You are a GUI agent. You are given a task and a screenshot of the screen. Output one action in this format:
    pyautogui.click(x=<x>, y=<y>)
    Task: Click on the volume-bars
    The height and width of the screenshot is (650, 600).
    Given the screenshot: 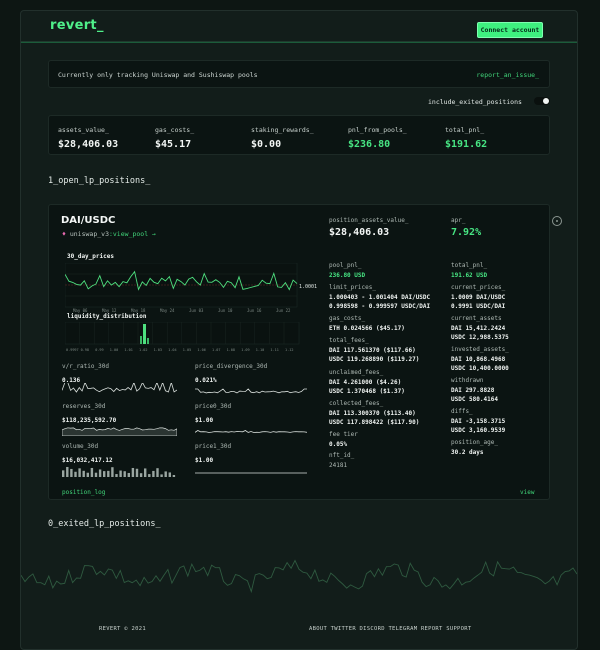 What is the action you would take?
    pyautogui.click(x=119, y=471)
    